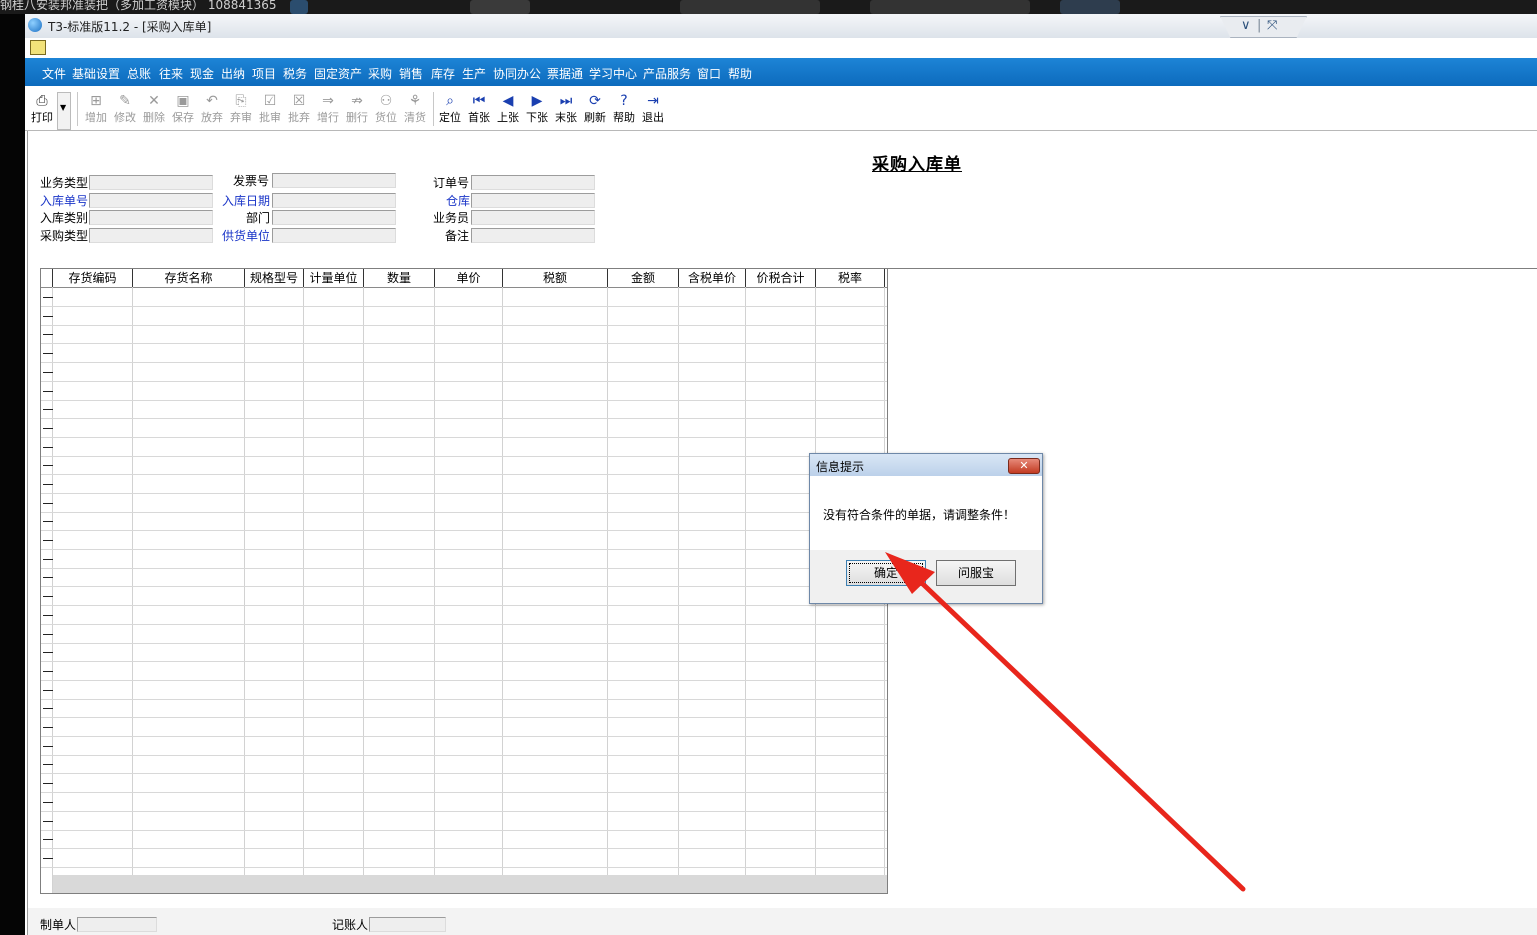 This screenshot has width=1537, height=935. I want to click on menu-item: 窗口, so click(709, 73).